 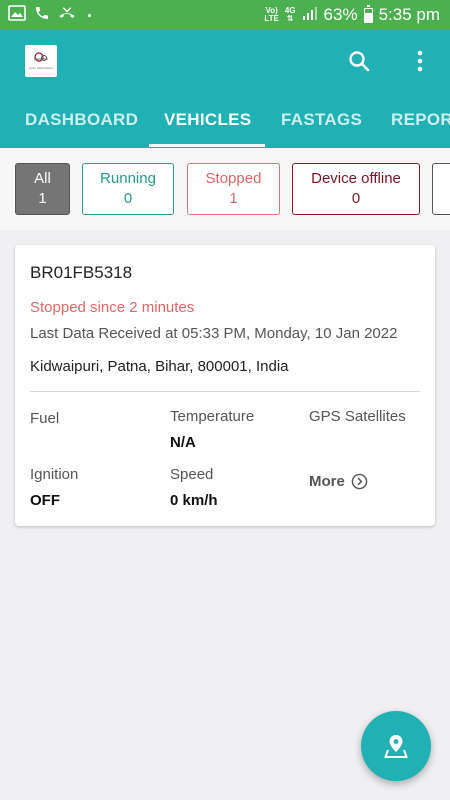 I want to click on filter-device-offline-chip: Device offline 0, so click(x=356, y=189).